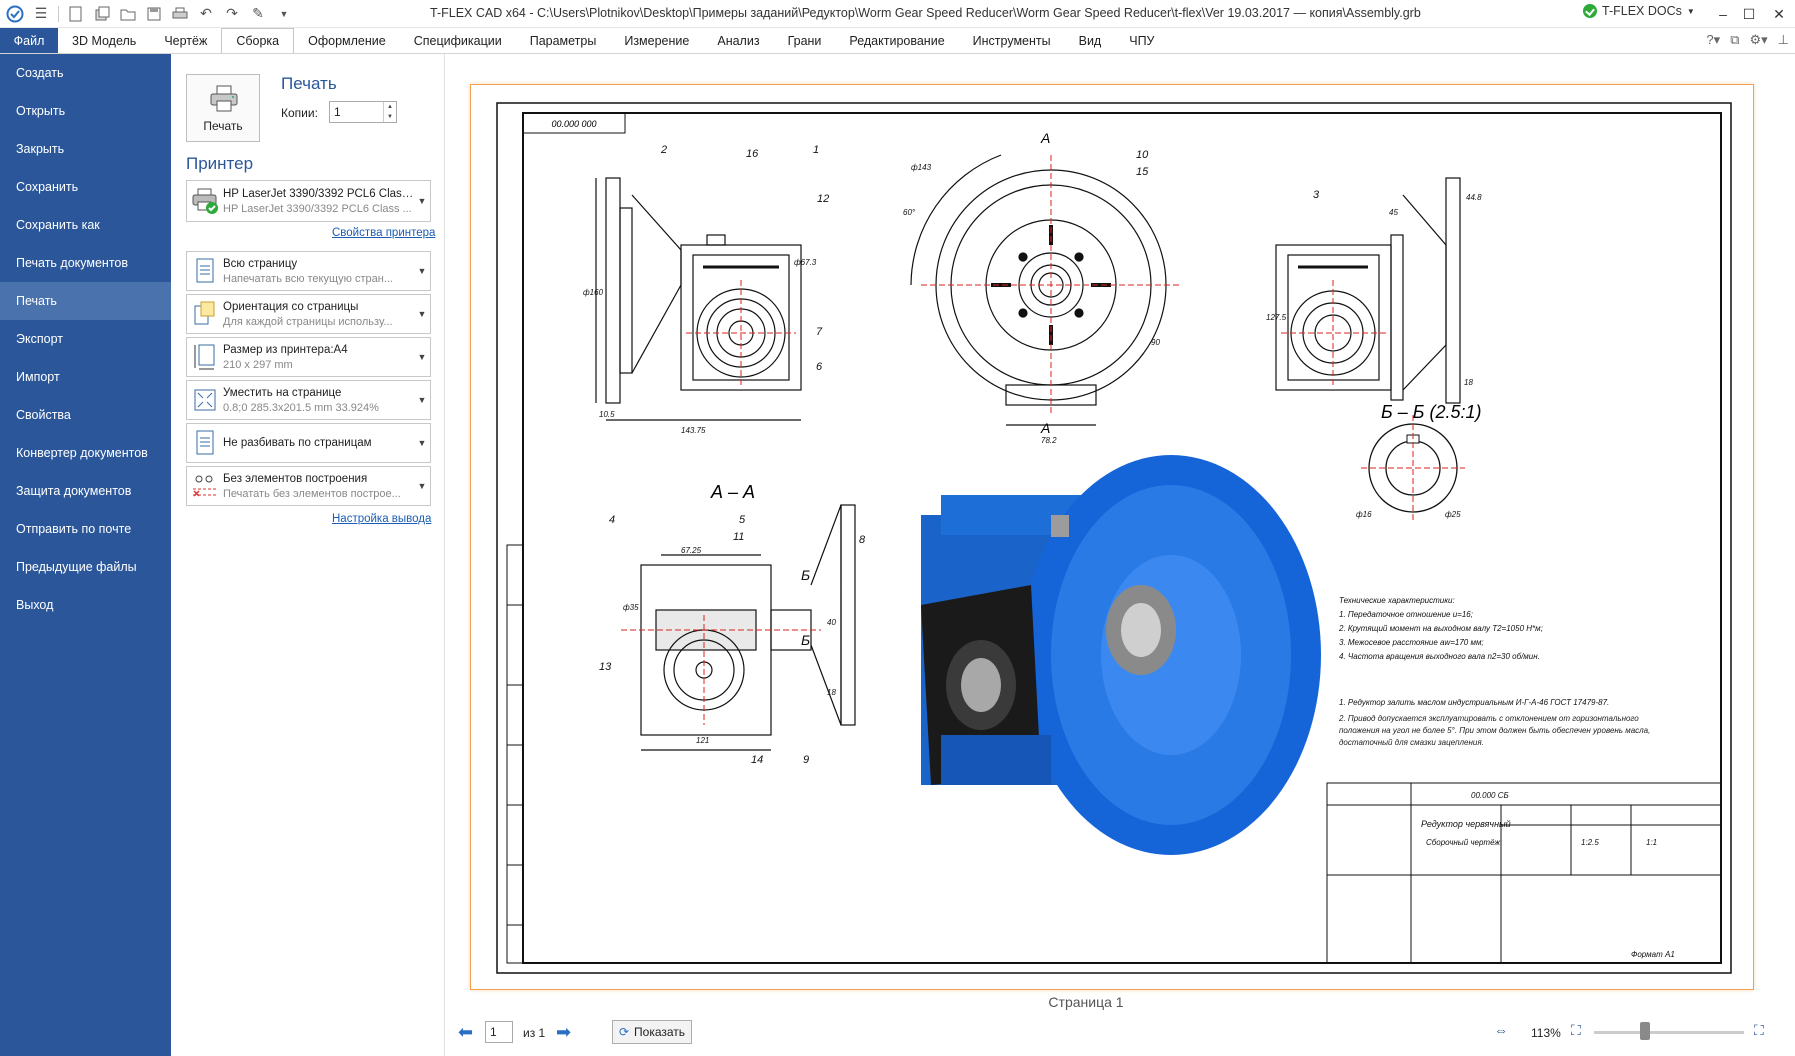 The width and height of the screenshot is (1795, 1056). I want to click on option-title: Размер из принтера:A4, so click(285, 349).